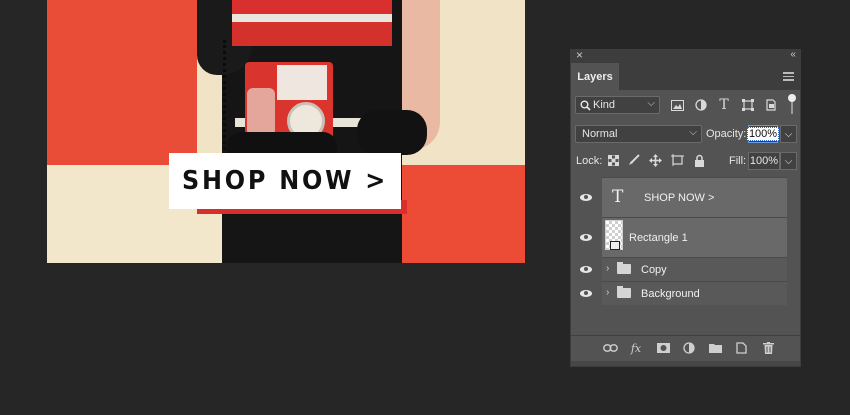 The height and width of the screenshot is (415, 850). Describe the element at coordinates (685, 55) in the screenshot. I see `panel-titlebar: × ‹‹` at that location.